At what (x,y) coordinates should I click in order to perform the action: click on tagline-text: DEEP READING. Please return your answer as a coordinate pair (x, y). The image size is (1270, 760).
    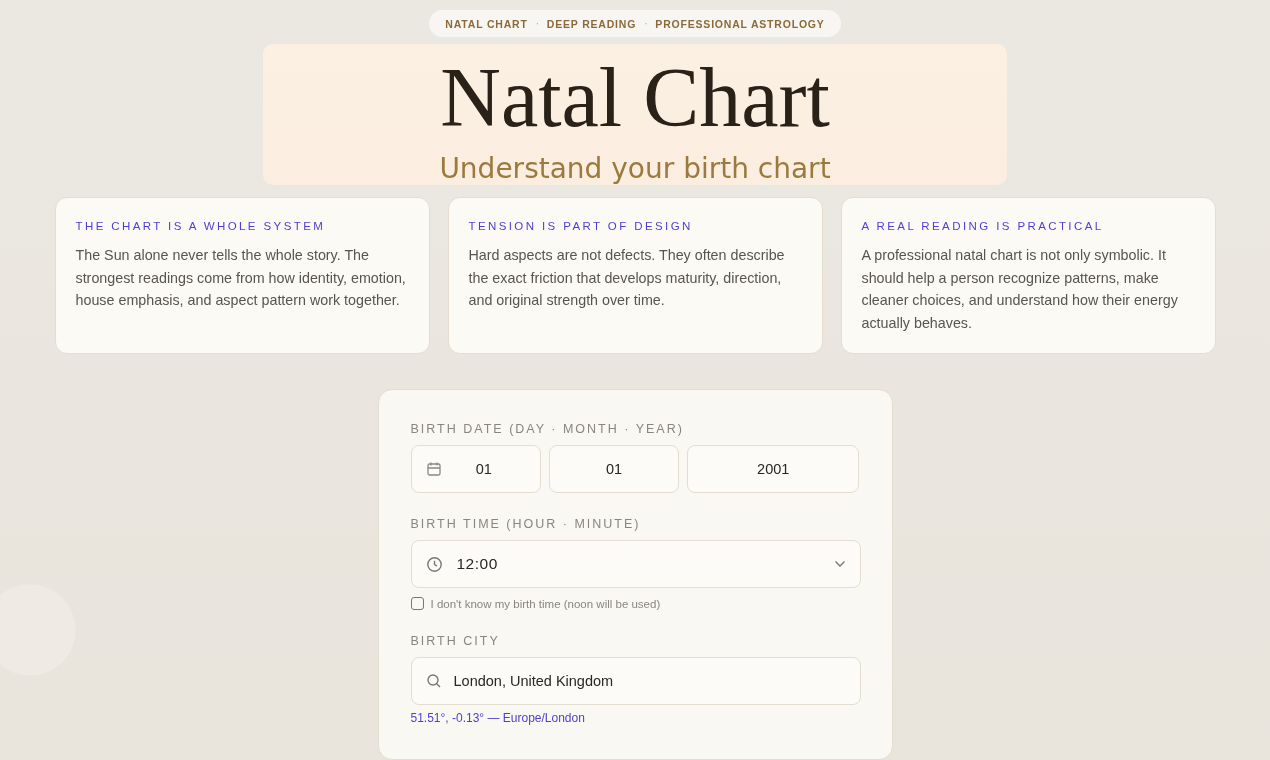
    Looking at the image, I should click on (591, 23).